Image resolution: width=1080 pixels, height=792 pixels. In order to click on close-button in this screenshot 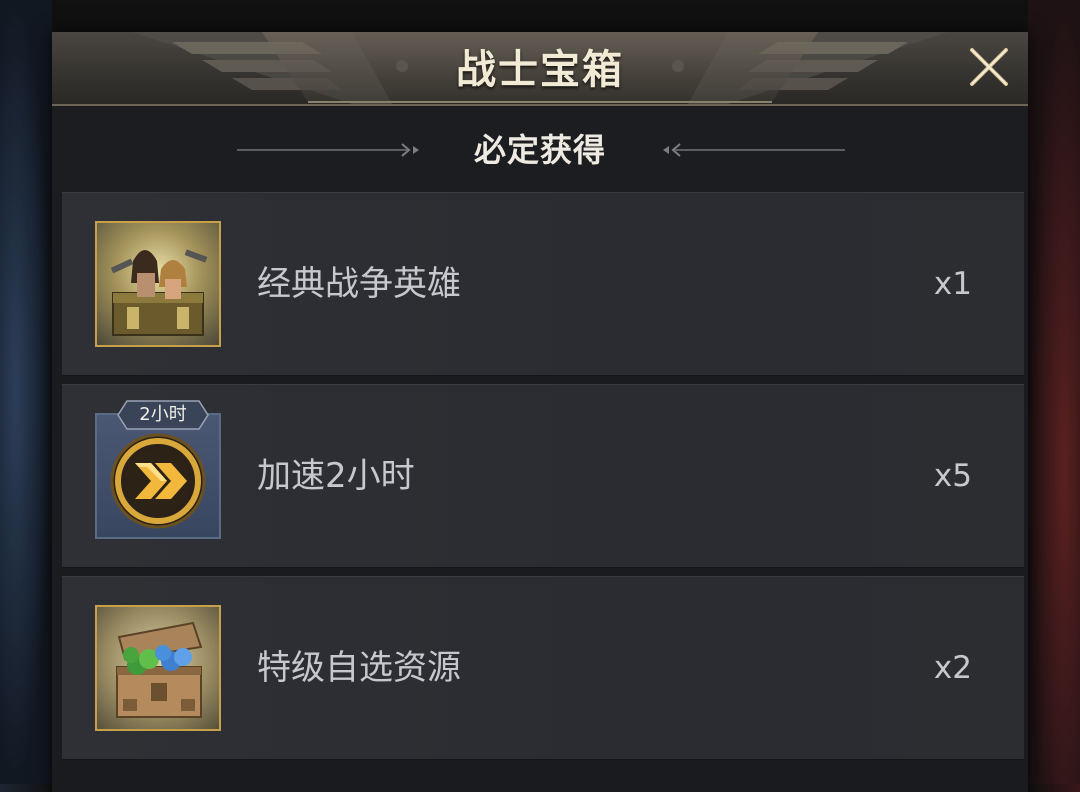, I will do `click(989, 67)`.